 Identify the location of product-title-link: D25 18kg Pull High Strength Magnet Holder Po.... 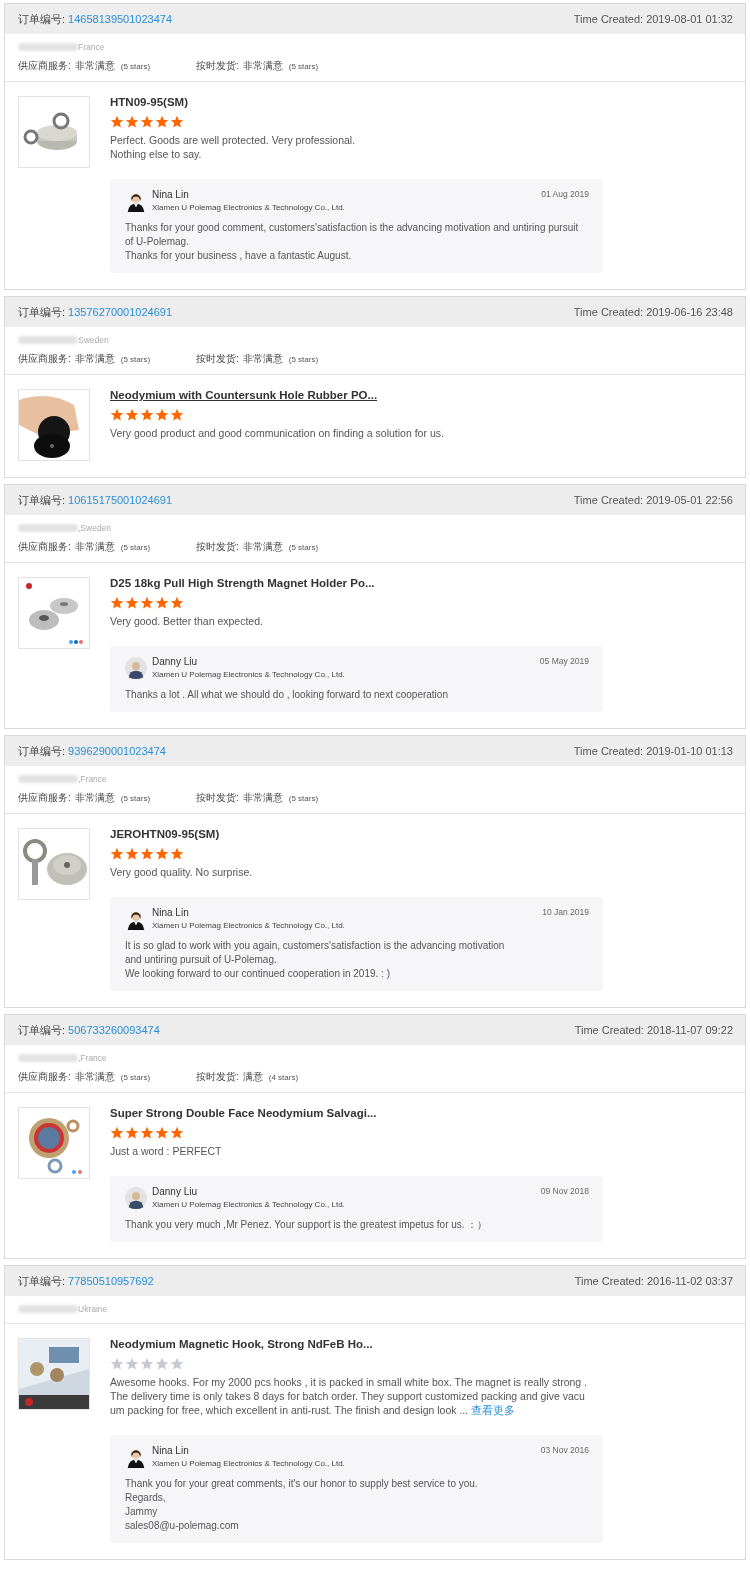
(242, 583).